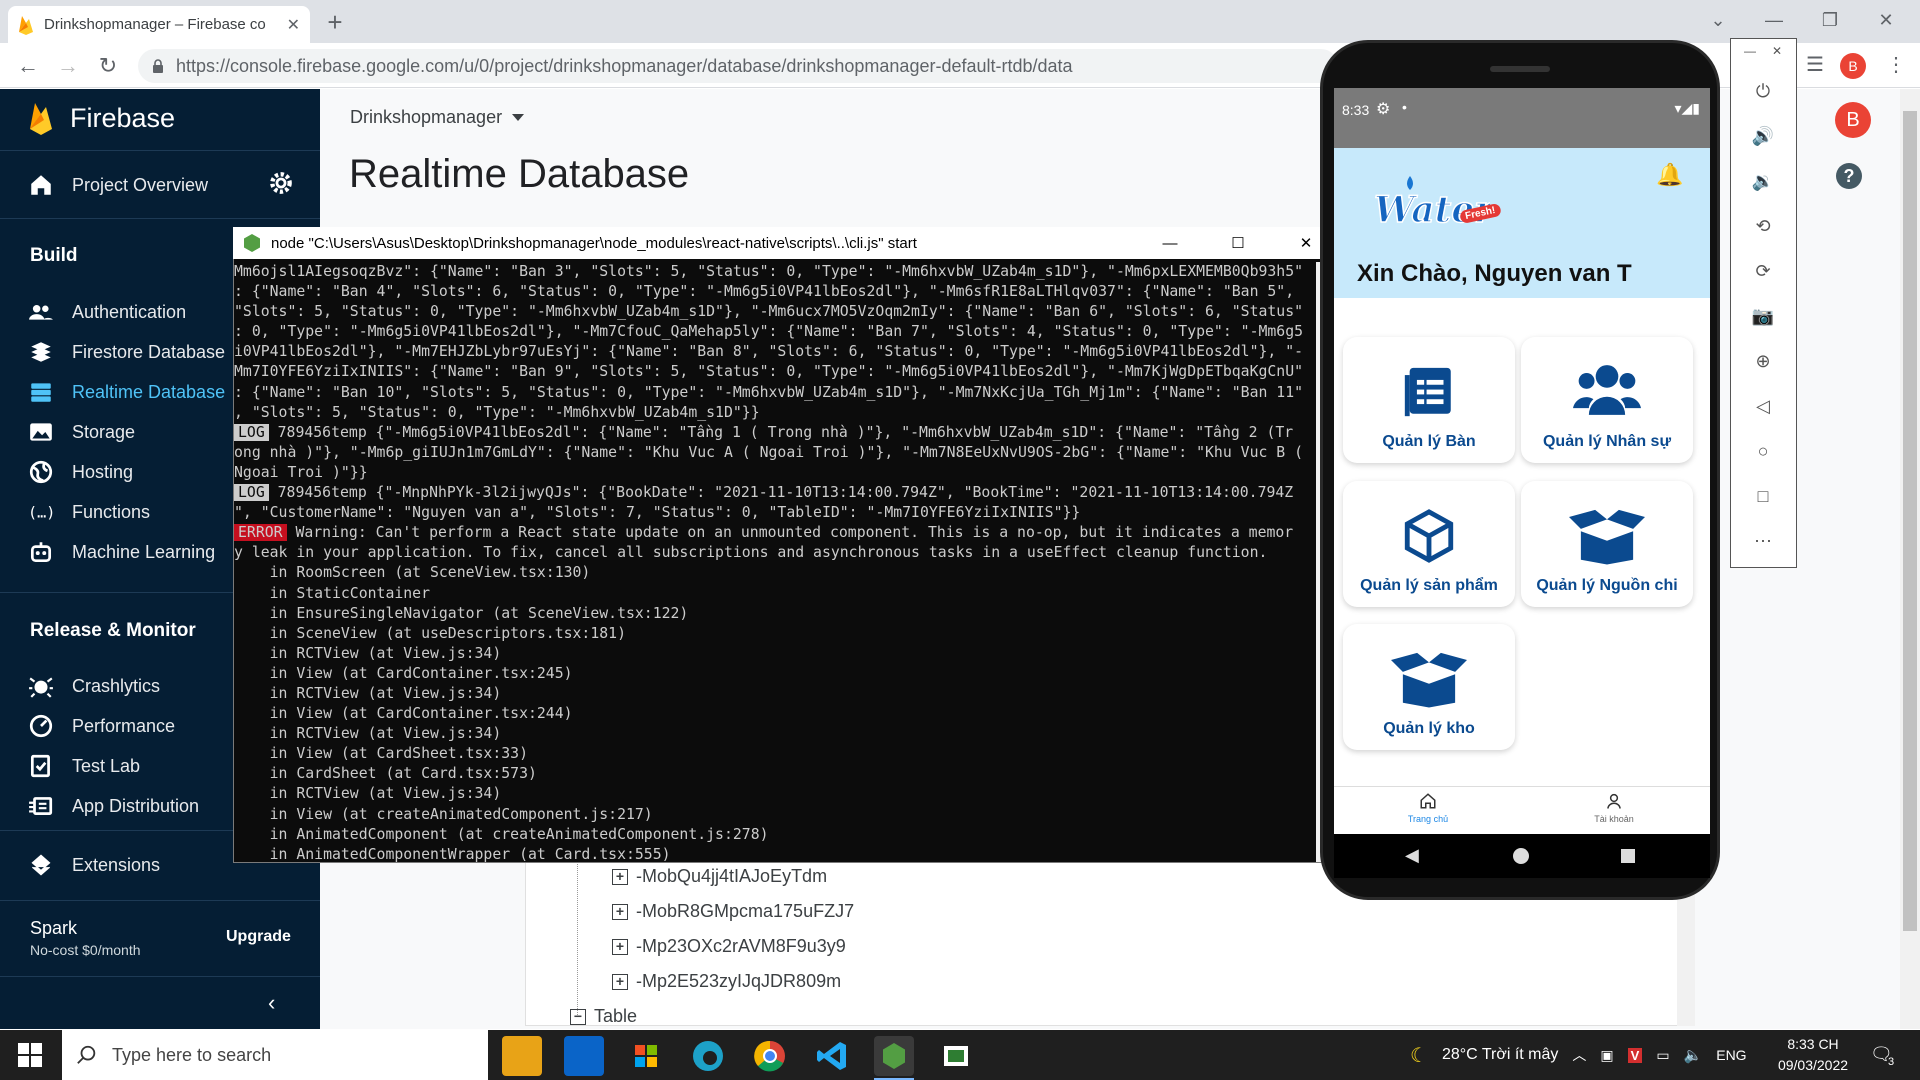  What do you see at coordinates (1763, 226) in the screenshot?
I see `rotate-left-icon: ⟲` at bounding box center [1763, 226].